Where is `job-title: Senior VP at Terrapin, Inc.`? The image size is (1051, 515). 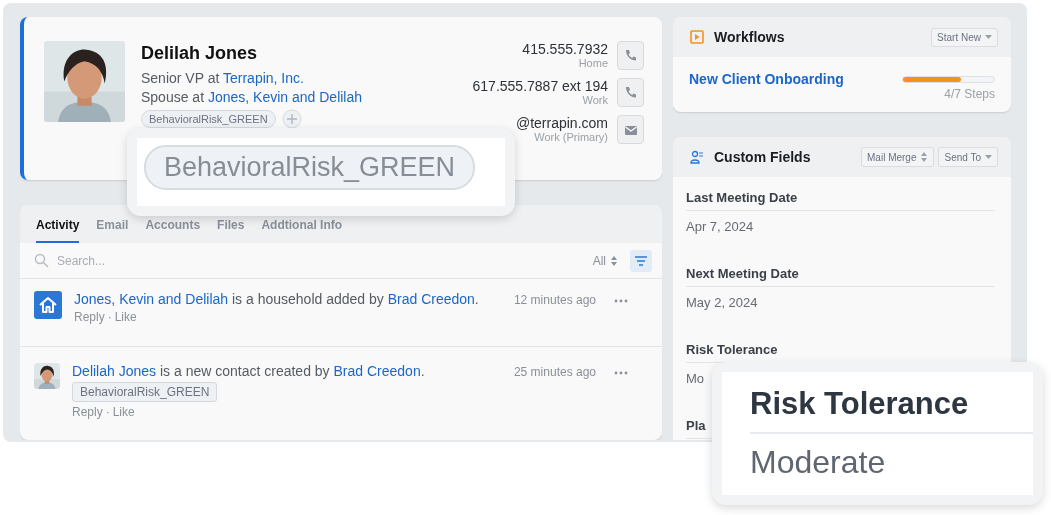
job-title: Senior VP at Terrapin, Inc. is located at coordinates (222, 78).